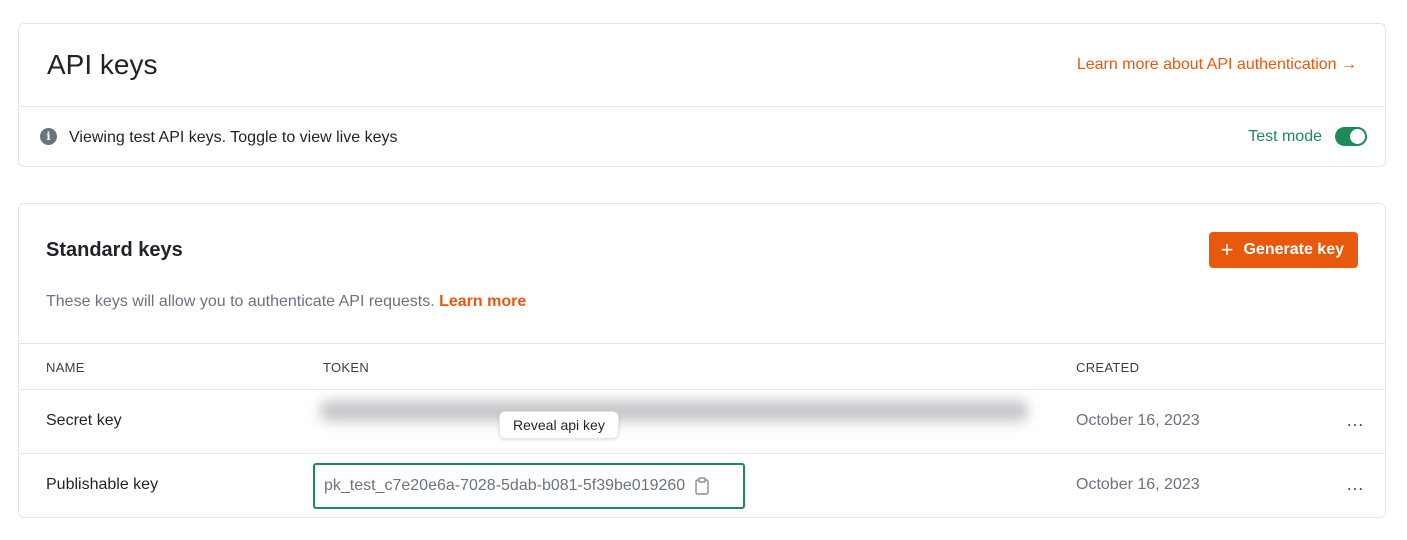  I want to click on reveal-key-tooltip: Reveal api key, so click(559, 425).